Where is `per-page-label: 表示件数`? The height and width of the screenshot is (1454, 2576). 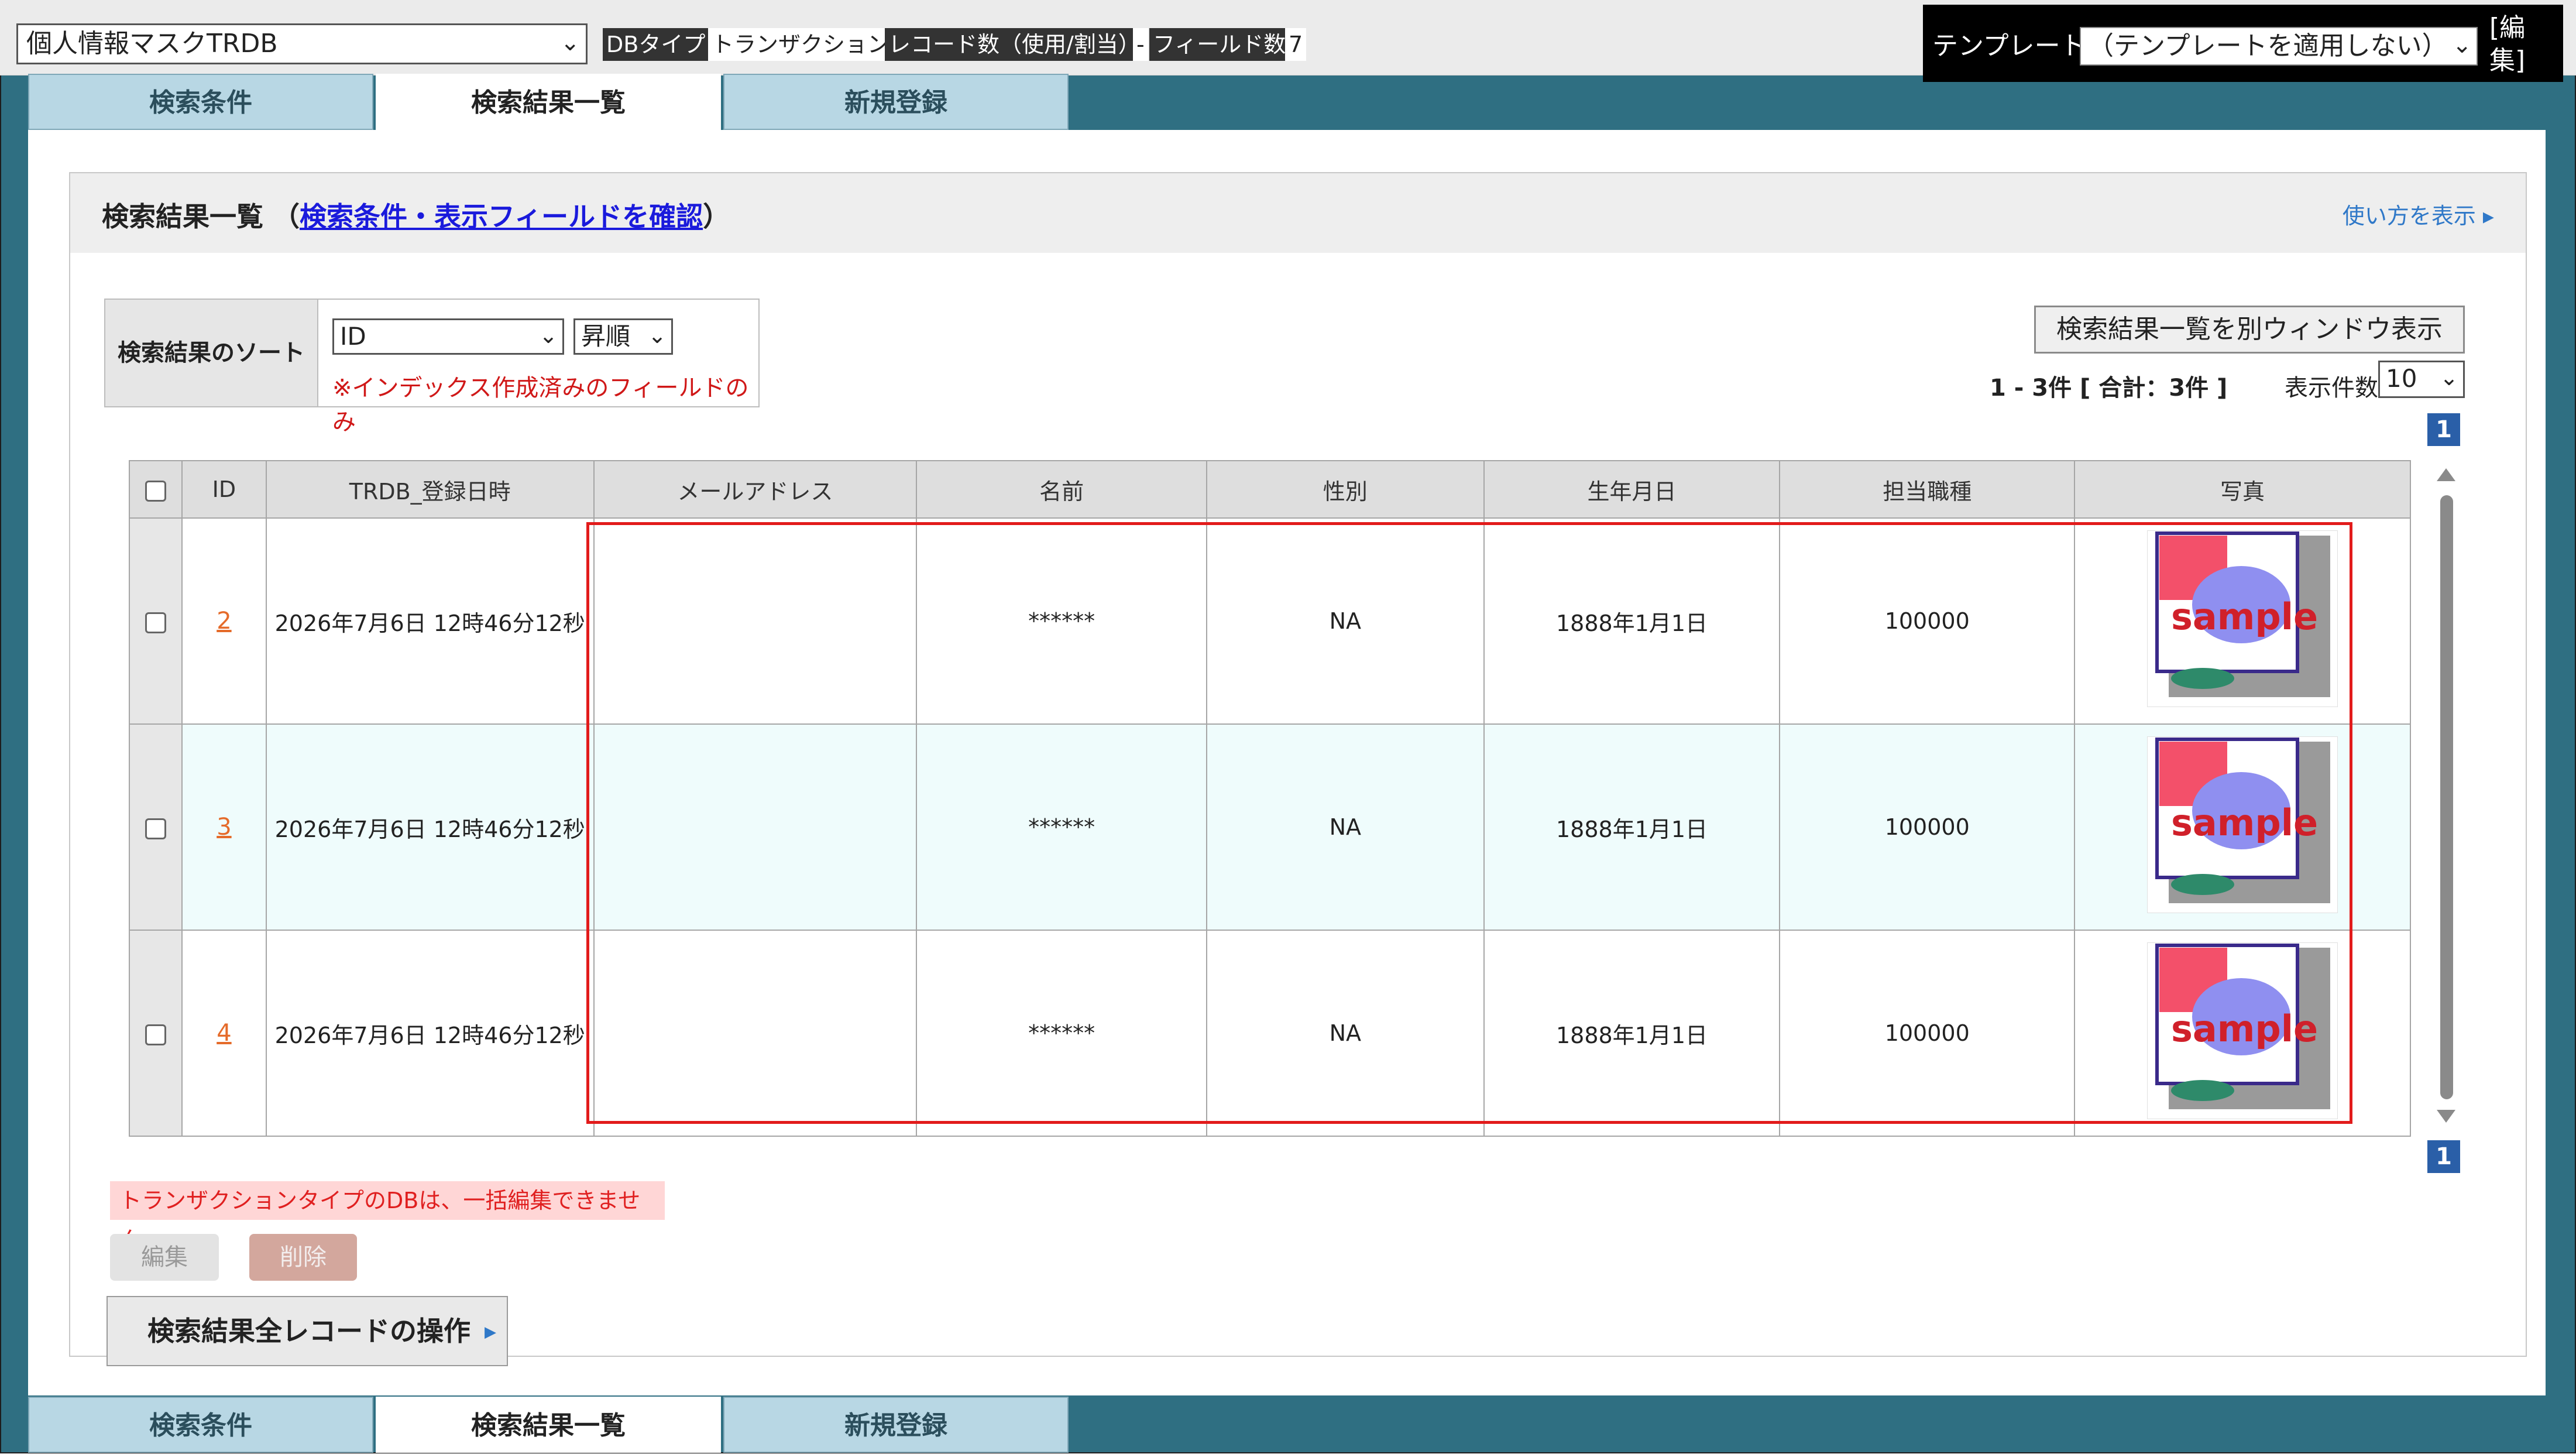
per-page-label: 表示件数 is located at coordinates (2332, 389).